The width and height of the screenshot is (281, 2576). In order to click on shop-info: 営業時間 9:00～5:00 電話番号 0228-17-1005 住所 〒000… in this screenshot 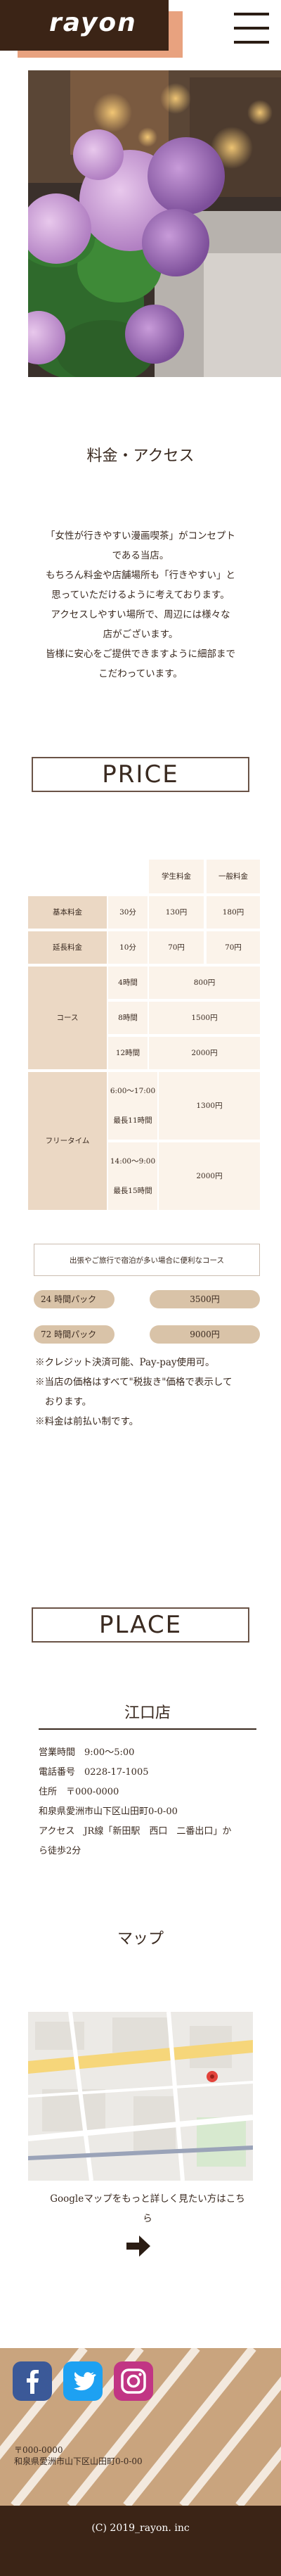, I will do `click(147, 1802)`.